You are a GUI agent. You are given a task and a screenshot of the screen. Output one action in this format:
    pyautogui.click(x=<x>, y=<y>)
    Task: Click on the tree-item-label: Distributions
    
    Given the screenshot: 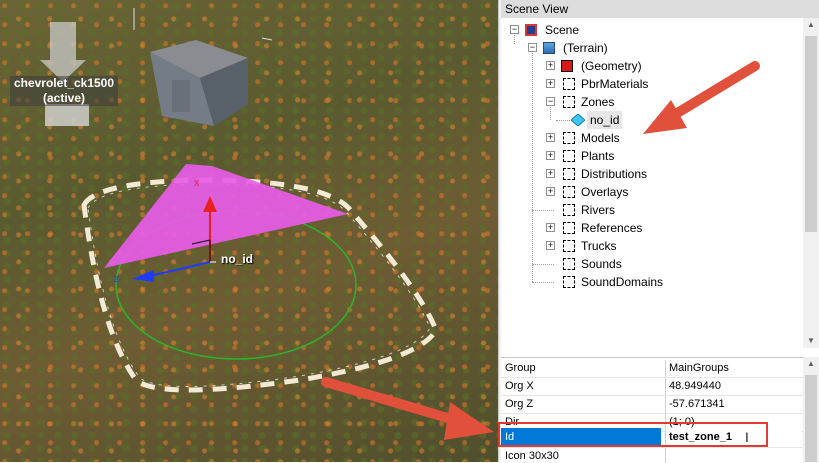 What is the action you would take?
    pyautogui.click(x=614, y=174)
    